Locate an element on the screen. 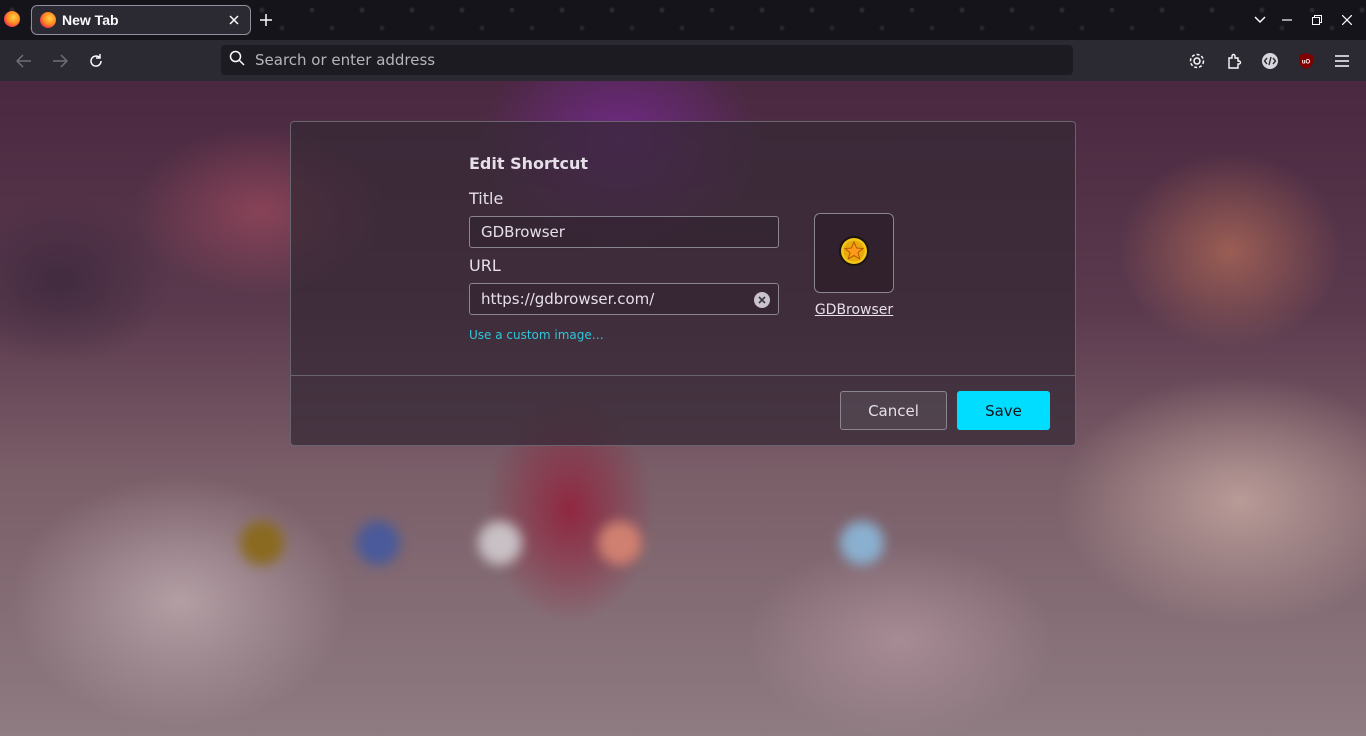 This screenshot has height=736, width=1366. minimize-icon is located at coordinates (1287, 20).